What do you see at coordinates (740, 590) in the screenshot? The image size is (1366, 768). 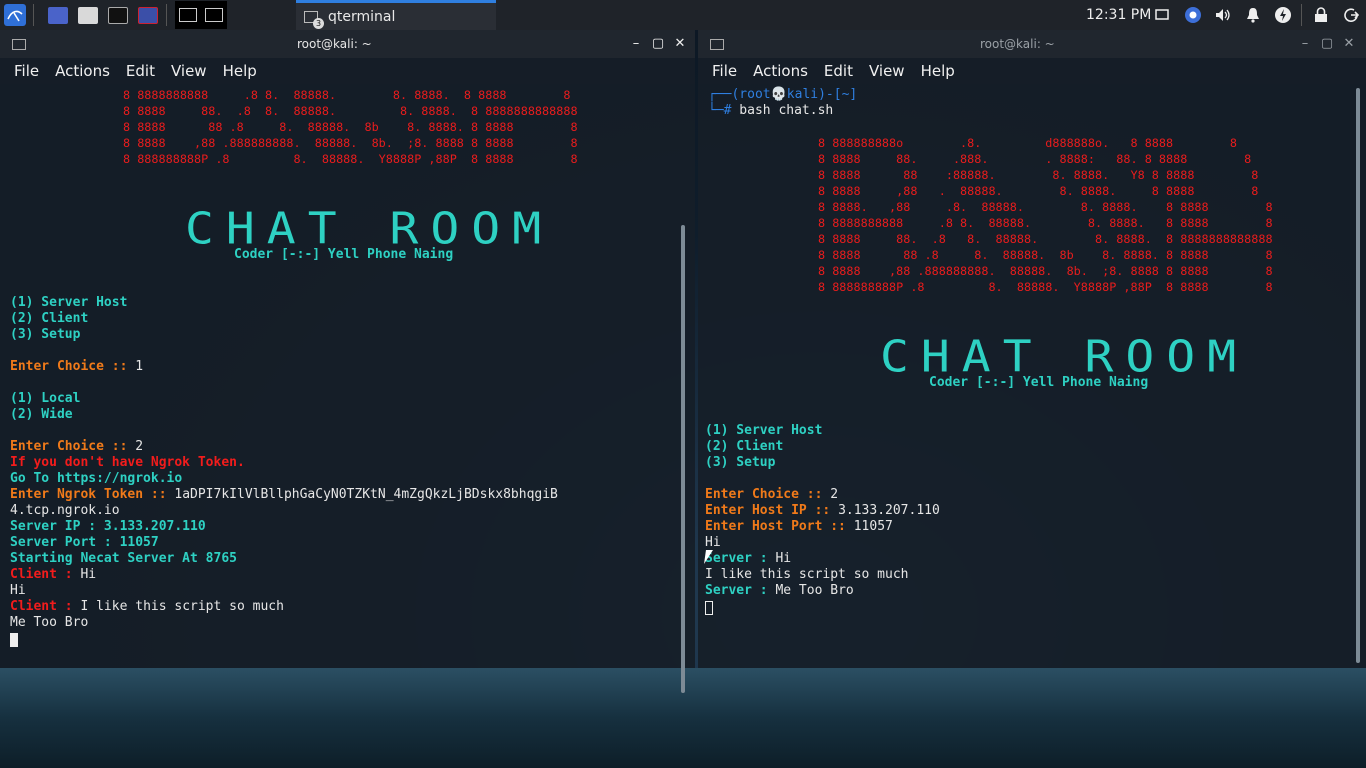 I see `server-label: Server :` at bounding box center [740, 590].